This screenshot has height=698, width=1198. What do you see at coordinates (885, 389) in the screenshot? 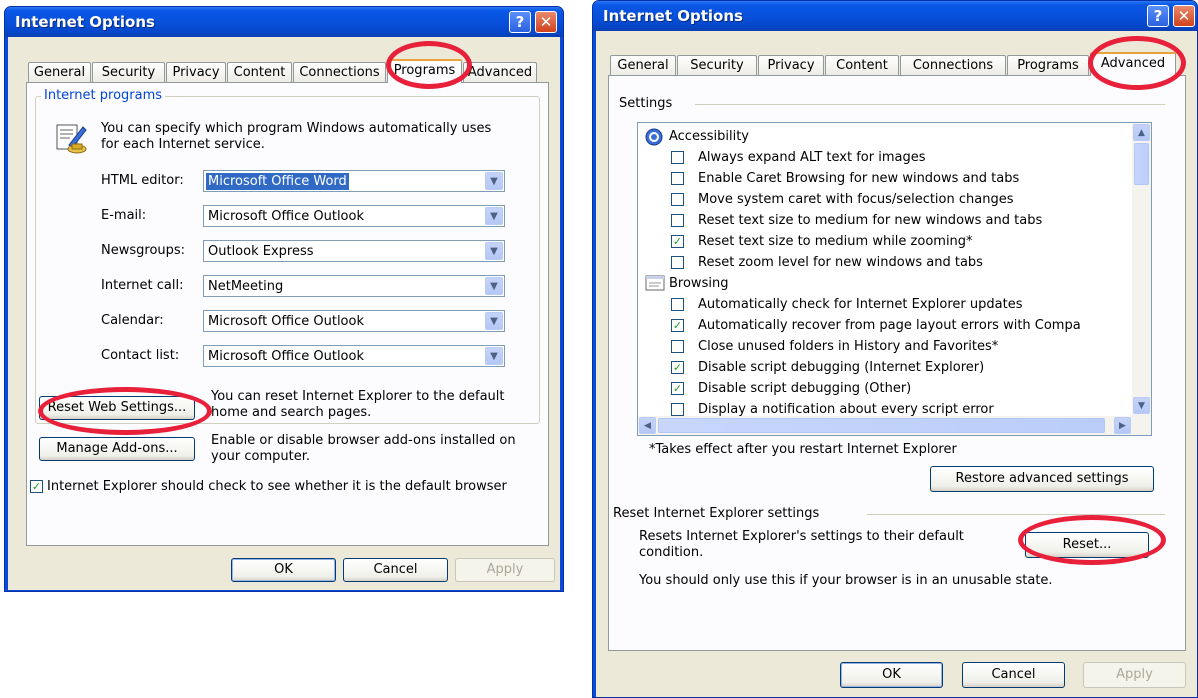
I see `settings-option: ✓ Disable script debugging (Other)` at bounding box center [885, 389].